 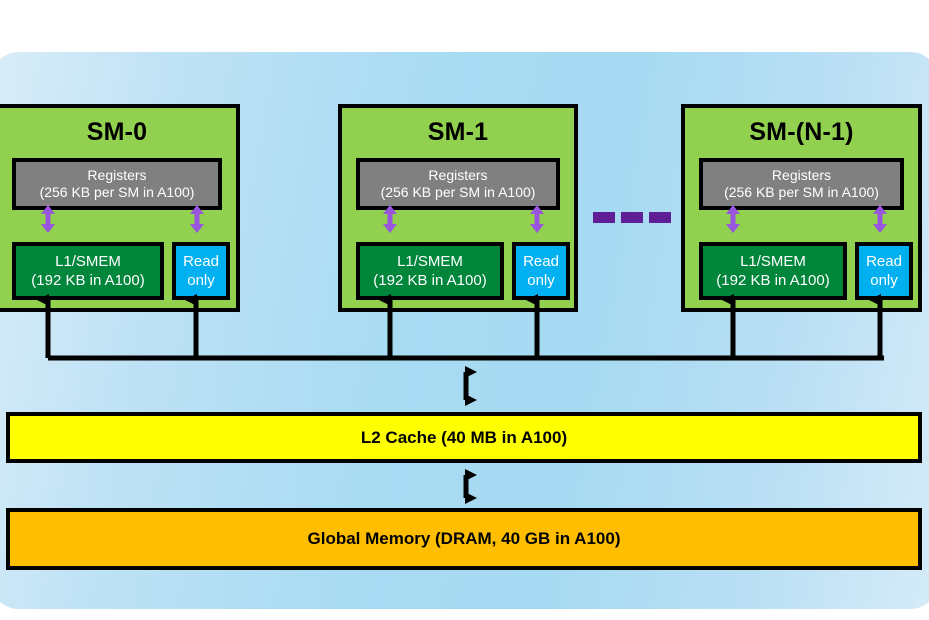 What do you see at coordinates (541, 271) in the screenshot?
I see `read-only-box-1: Read only` at bounding box center [541, 271].